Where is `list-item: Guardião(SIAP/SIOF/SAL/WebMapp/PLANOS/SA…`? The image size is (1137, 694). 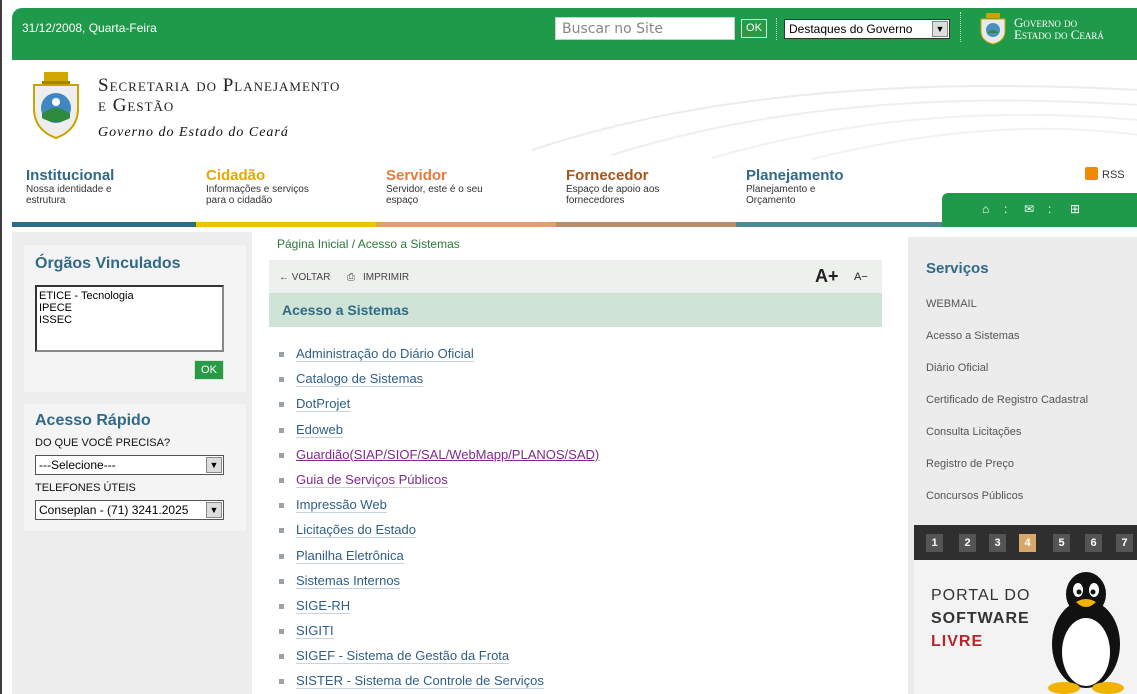
list-item: Guardião(SIAP/SIOF/SAL/WebMapp/PLANOS/SA… is located at coordinates (439, 459).